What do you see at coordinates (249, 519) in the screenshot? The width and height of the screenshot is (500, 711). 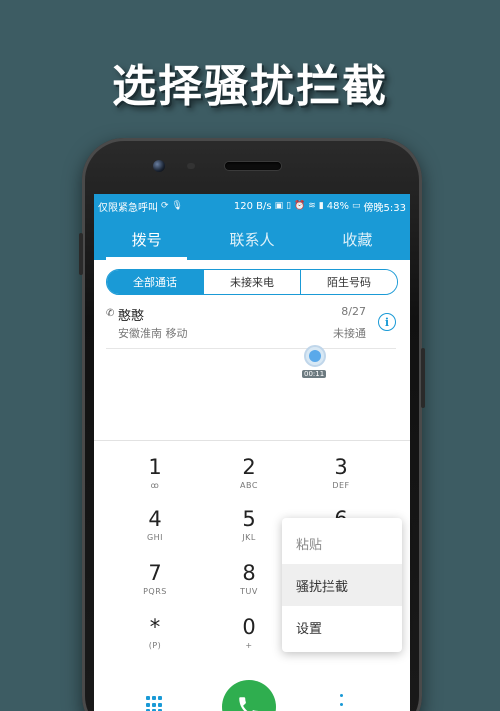 I see `dial-key-digit: 5` at bounding box center [249, 519].